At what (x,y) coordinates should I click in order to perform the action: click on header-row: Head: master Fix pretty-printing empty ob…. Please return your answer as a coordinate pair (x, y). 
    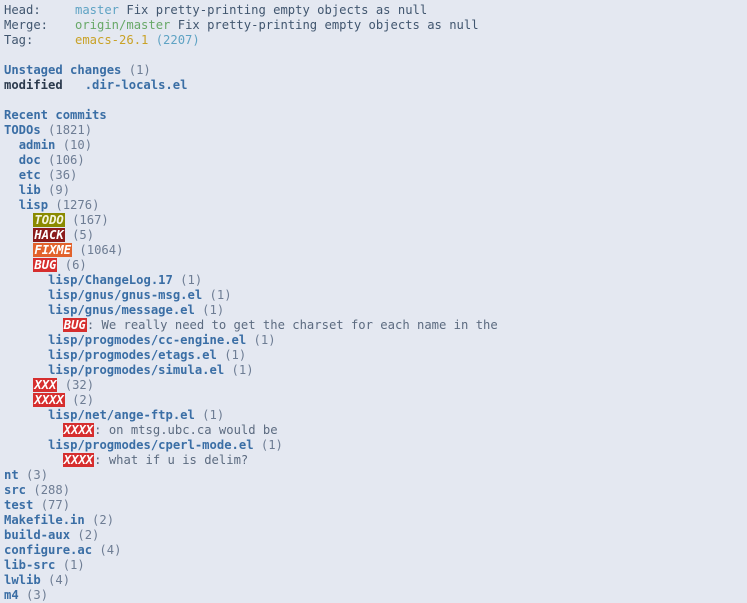
    Looking at the image, I should click on (373, 10).